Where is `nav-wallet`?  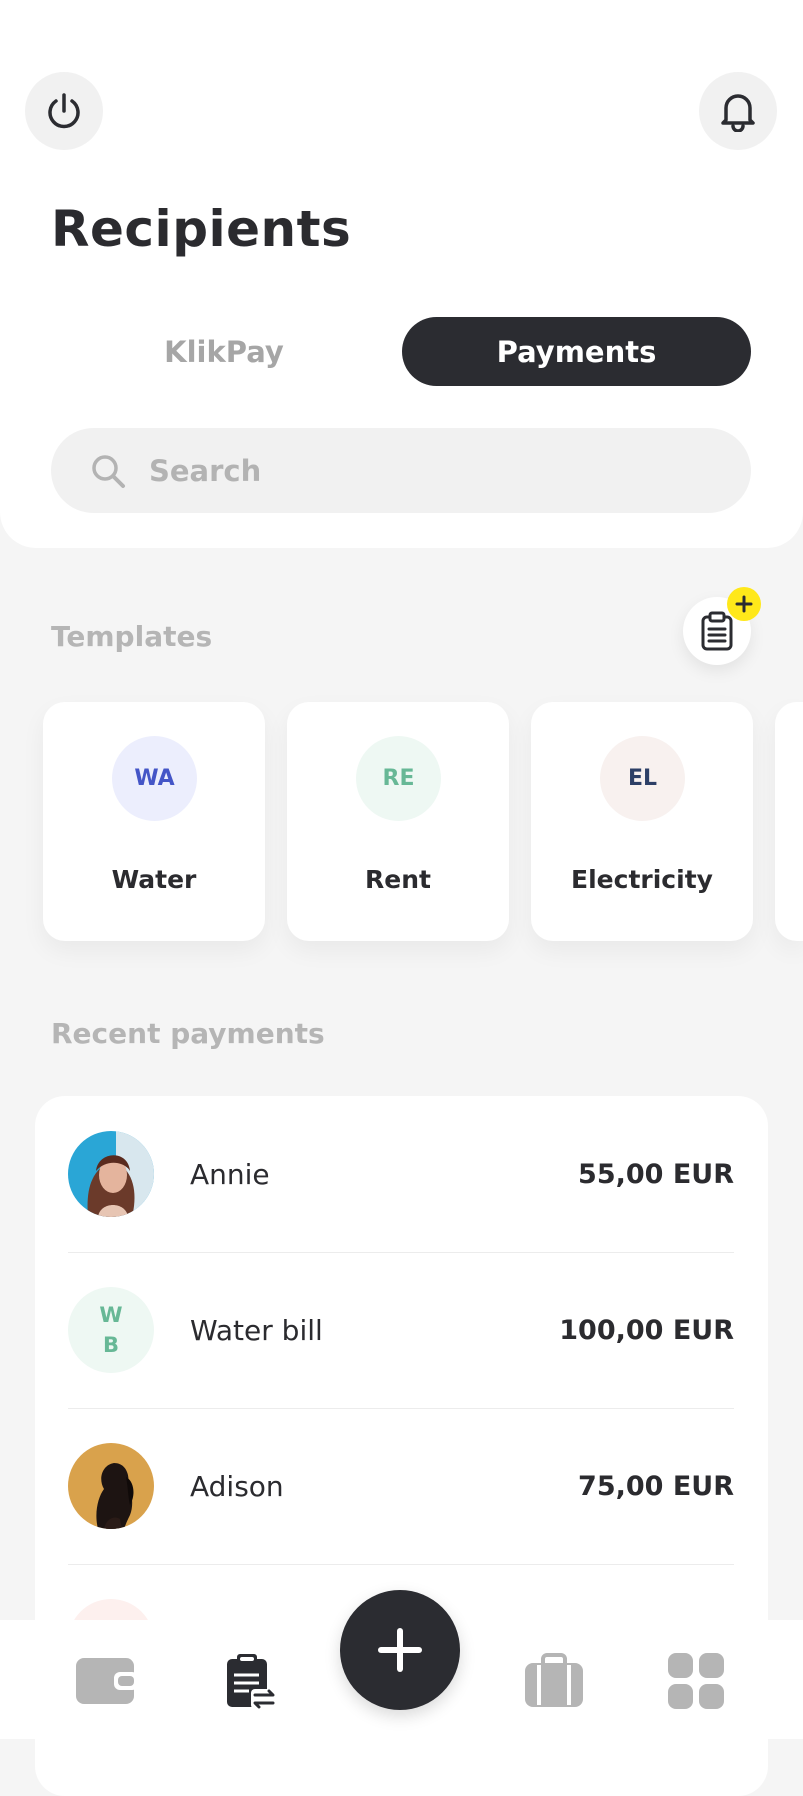
nav-wallet is located at coordinates (107, 1681).